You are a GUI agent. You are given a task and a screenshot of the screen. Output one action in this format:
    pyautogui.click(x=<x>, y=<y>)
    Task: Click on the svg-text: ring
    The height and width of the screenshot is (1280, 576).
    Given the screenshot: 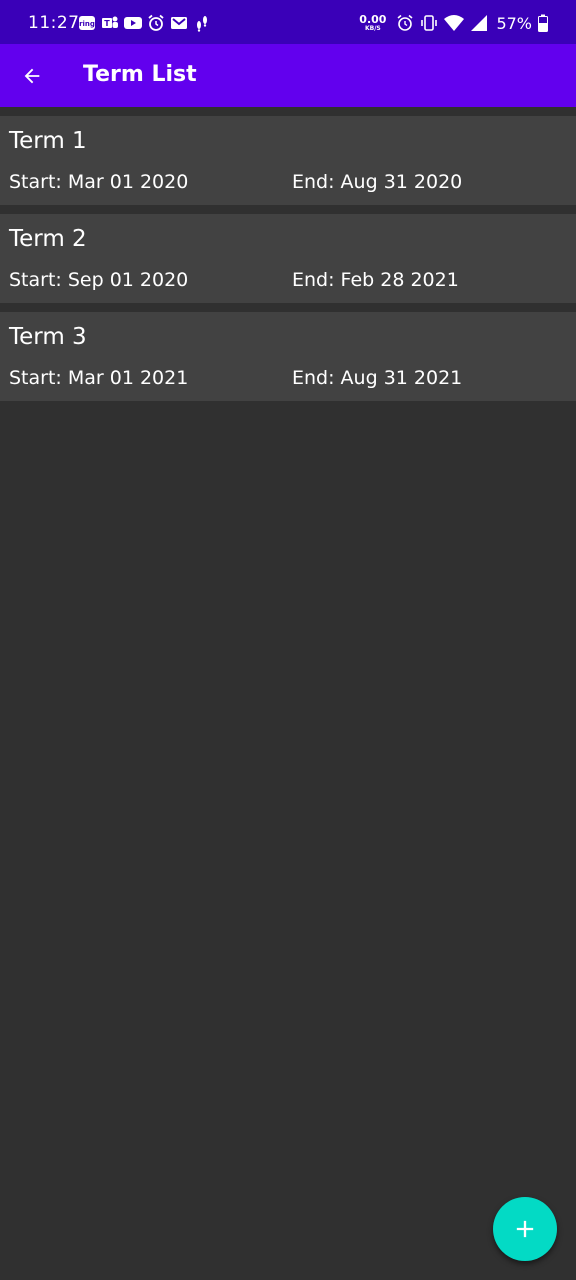 What is the action you would take?
    pyautogui.click(x=87, y=24)
    